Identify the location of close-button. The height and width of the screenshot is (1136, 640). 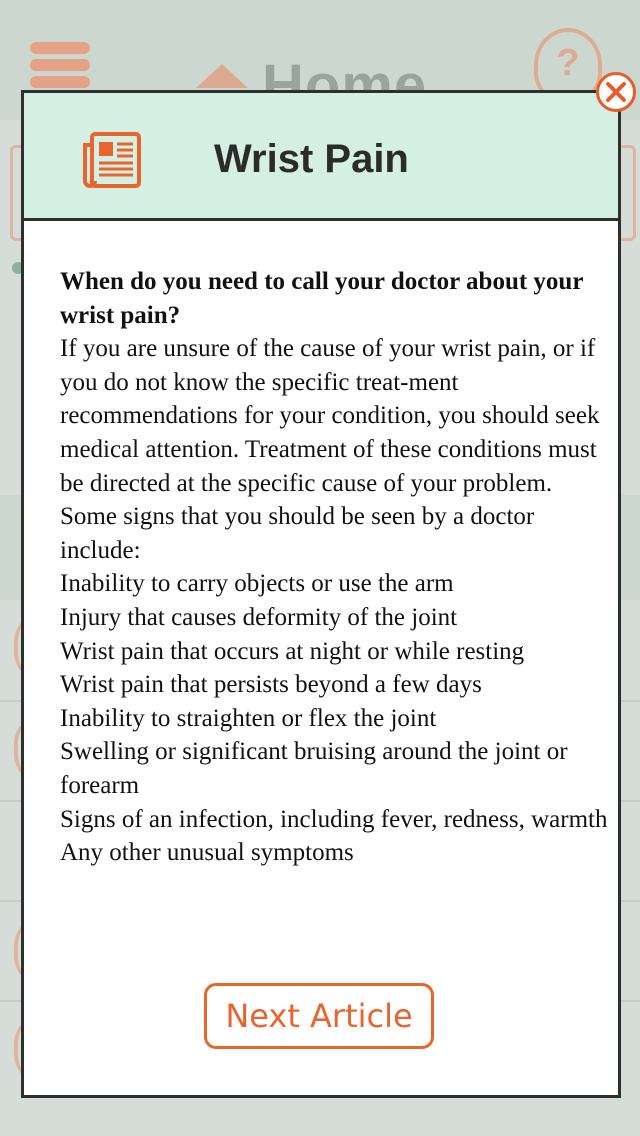
(616, 92).